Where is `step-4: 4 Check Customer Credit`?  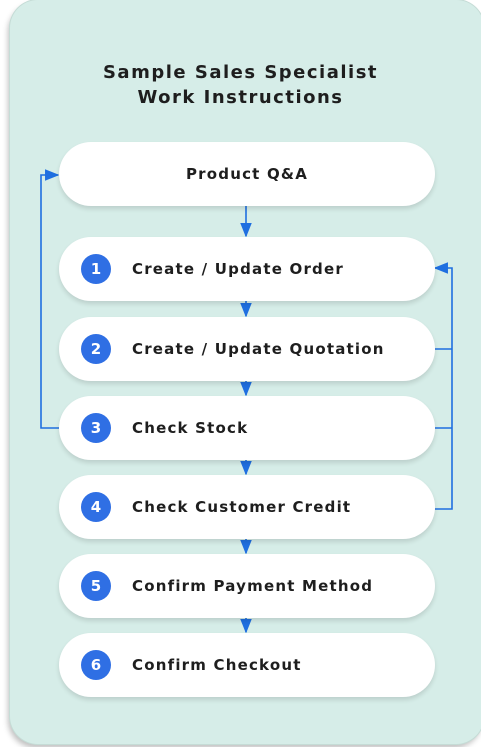
step-4: 4 Check Customer Credit is located at coordinates (247, 507).